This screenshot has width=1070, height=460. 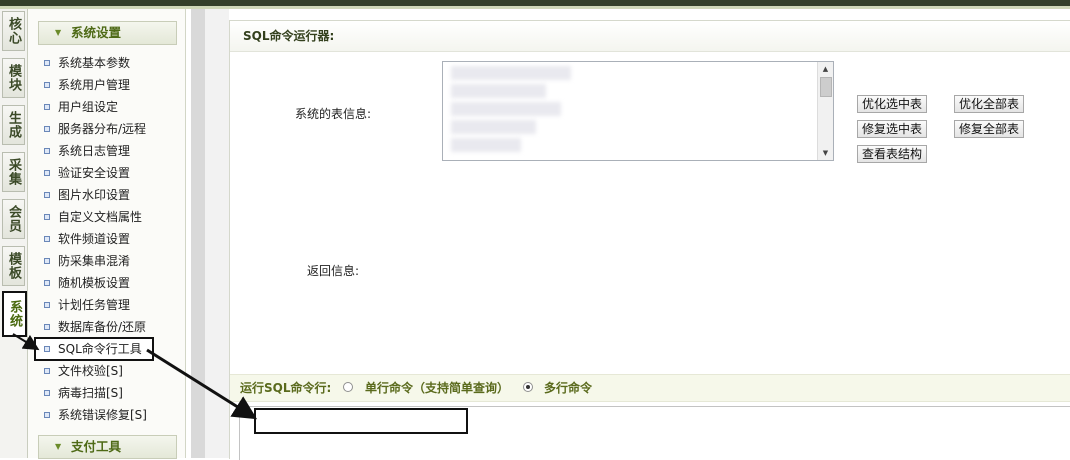 What do you see at coordinates (650, 388) in the screenshot?
I see `run-sql-bar: 运行SQL命令行: 单行命令（支持简单查询） 多行命令` at bounding box center [650, 388].